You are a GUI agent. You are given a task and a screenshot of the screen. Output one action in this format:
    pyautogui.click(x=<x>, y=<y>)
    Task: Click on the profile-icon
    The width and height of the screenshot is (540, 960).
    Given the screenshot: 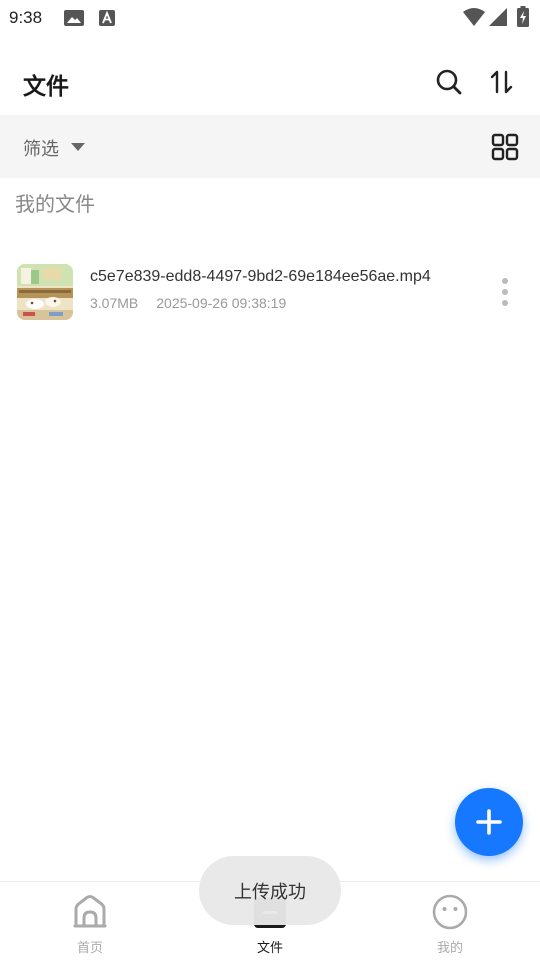 What is the action you would take?
    pyautogui.click(x=450, y=912)
    